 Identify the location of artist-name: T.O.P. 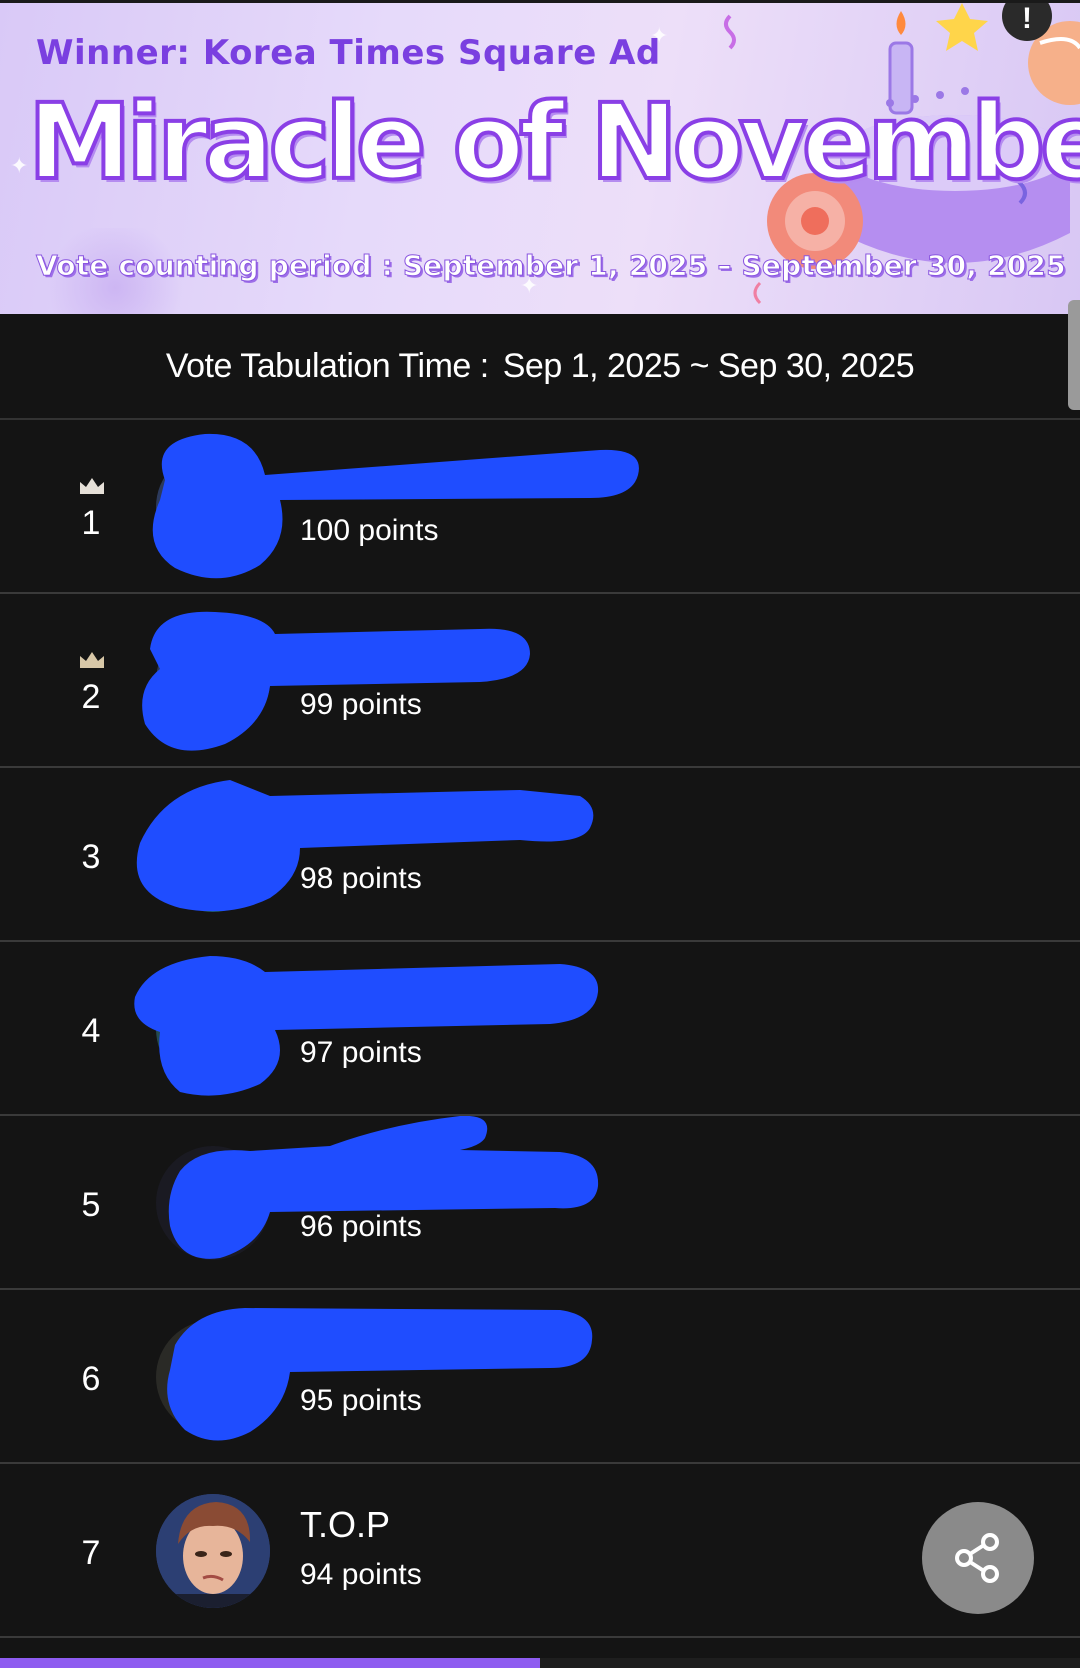
(345, 1524).